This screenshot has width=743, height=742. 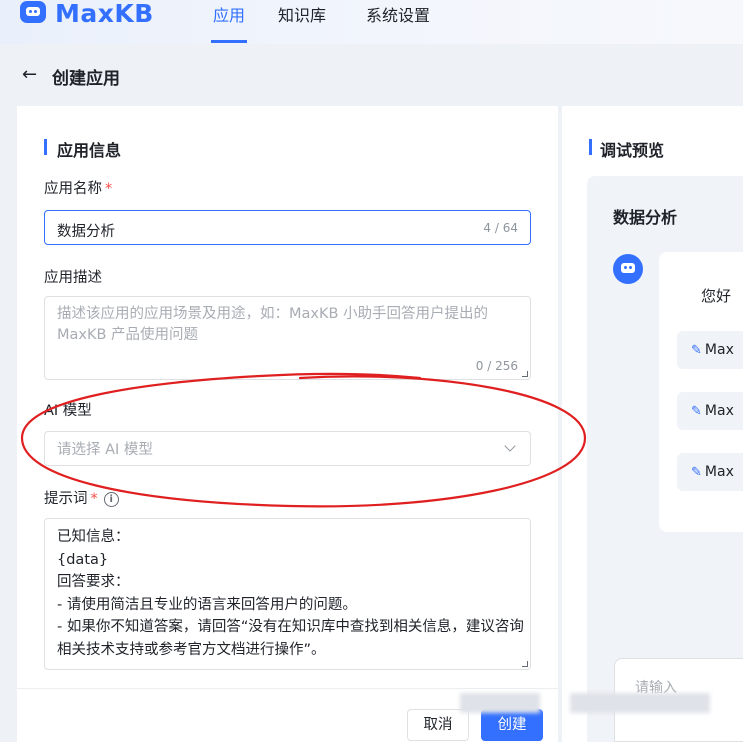 I want to click on nav-item-knowledge: 知识库, so click(x=302, y=14).